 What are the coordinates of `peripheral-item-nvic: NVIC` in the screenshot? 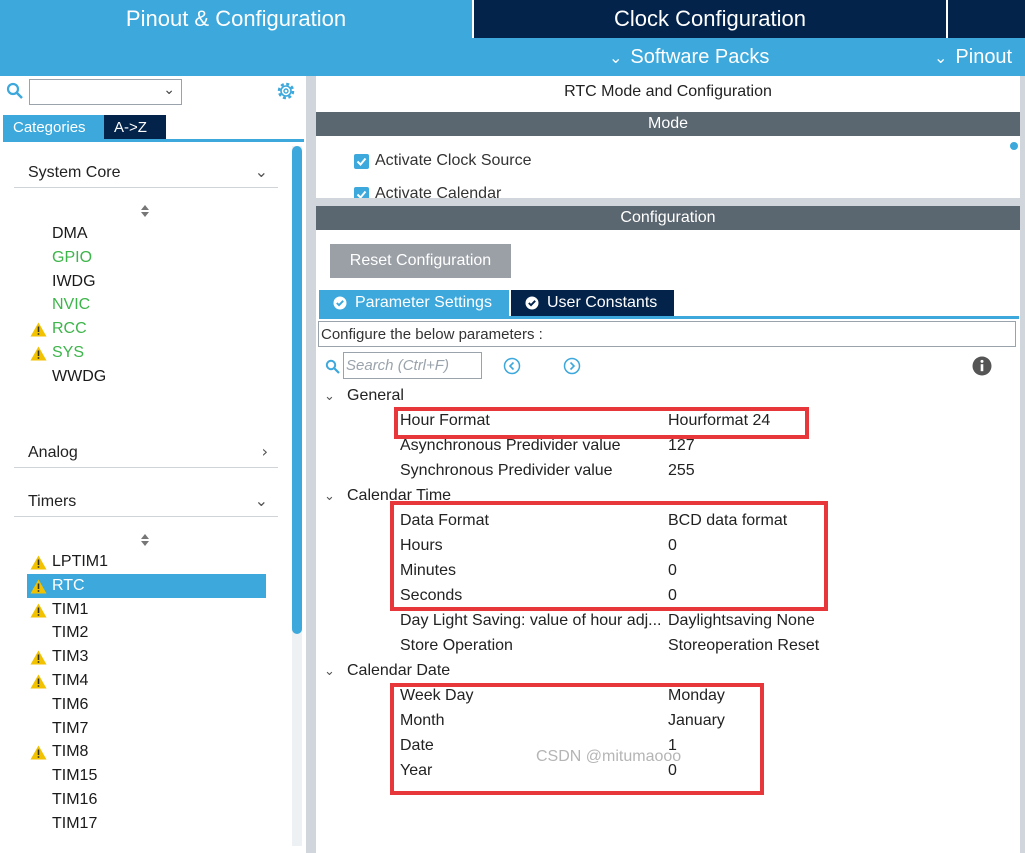 It's located at (146, 305).